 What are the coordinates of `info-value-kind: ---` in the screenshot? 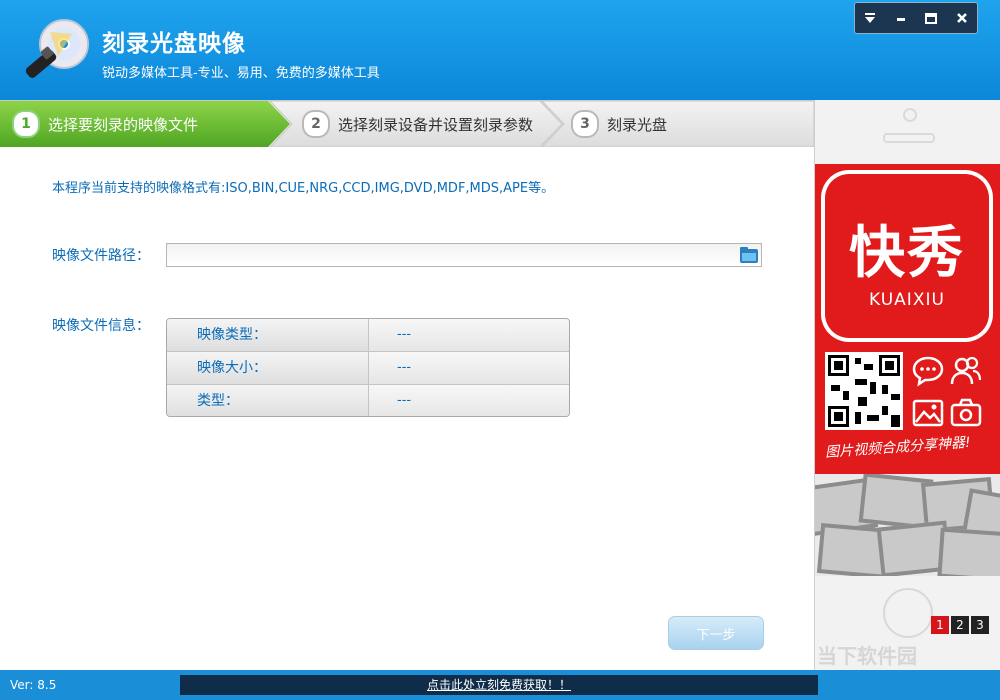 It's located at (469, 400).